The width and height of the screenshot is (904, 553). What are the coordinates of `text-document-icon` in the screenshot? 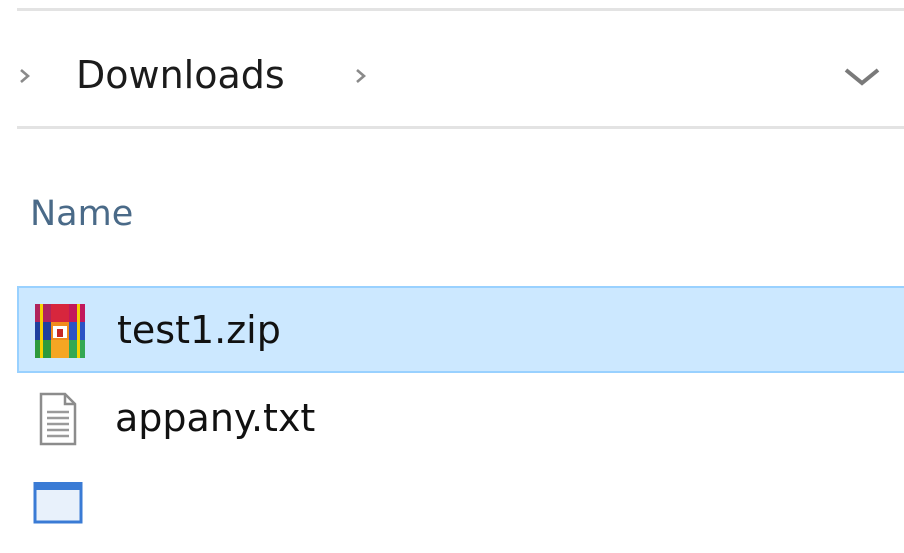 It's located at (58, 419).